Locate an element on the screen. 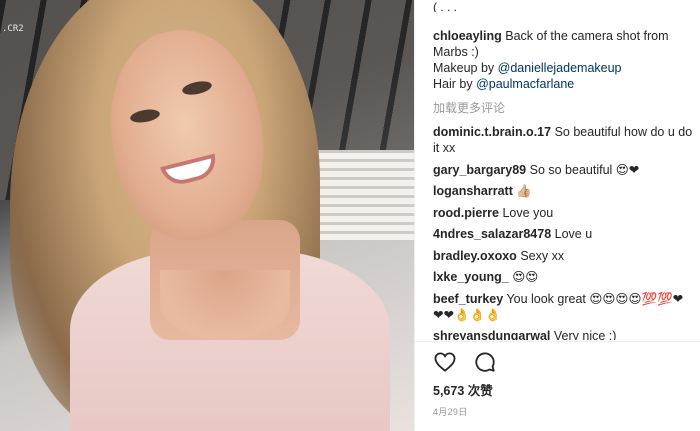 The image size is (700, 431). heart-icon is located at coordinates (445, 362).